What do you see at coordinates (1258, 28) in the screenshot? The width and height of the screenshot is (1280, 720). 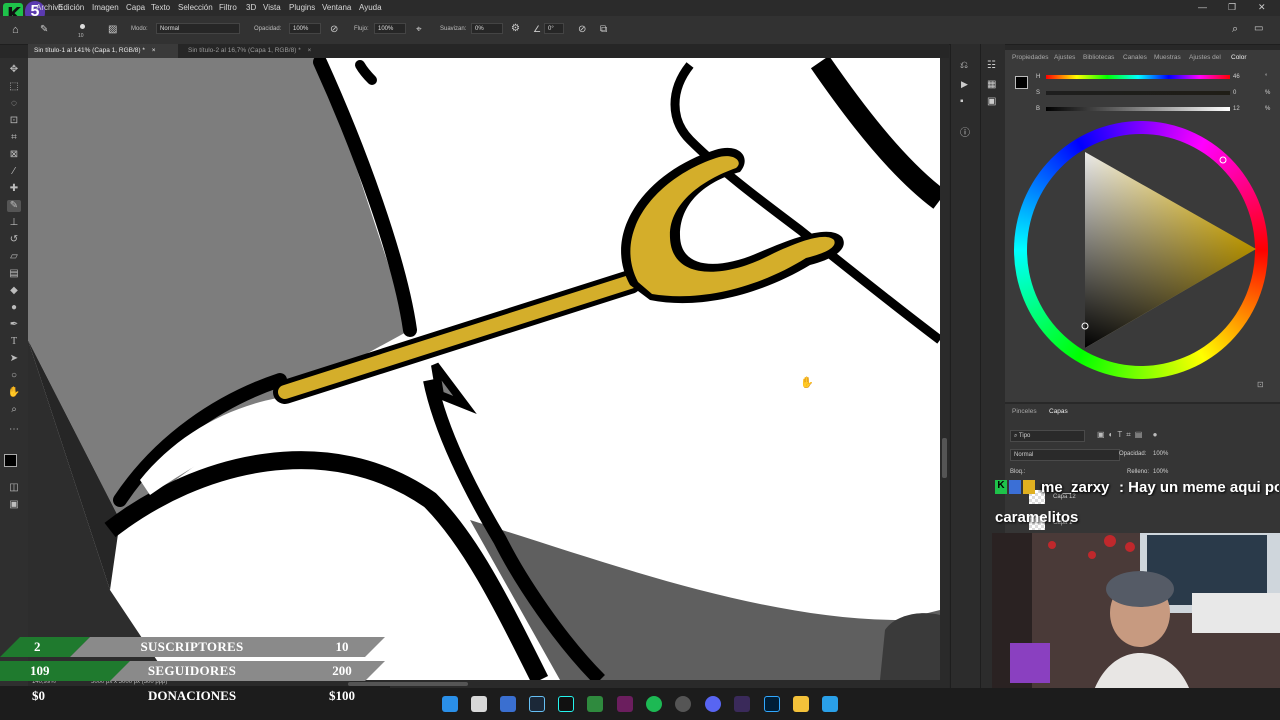 I see `workspace-icon: ▭` at bounding box center [1258, 28].